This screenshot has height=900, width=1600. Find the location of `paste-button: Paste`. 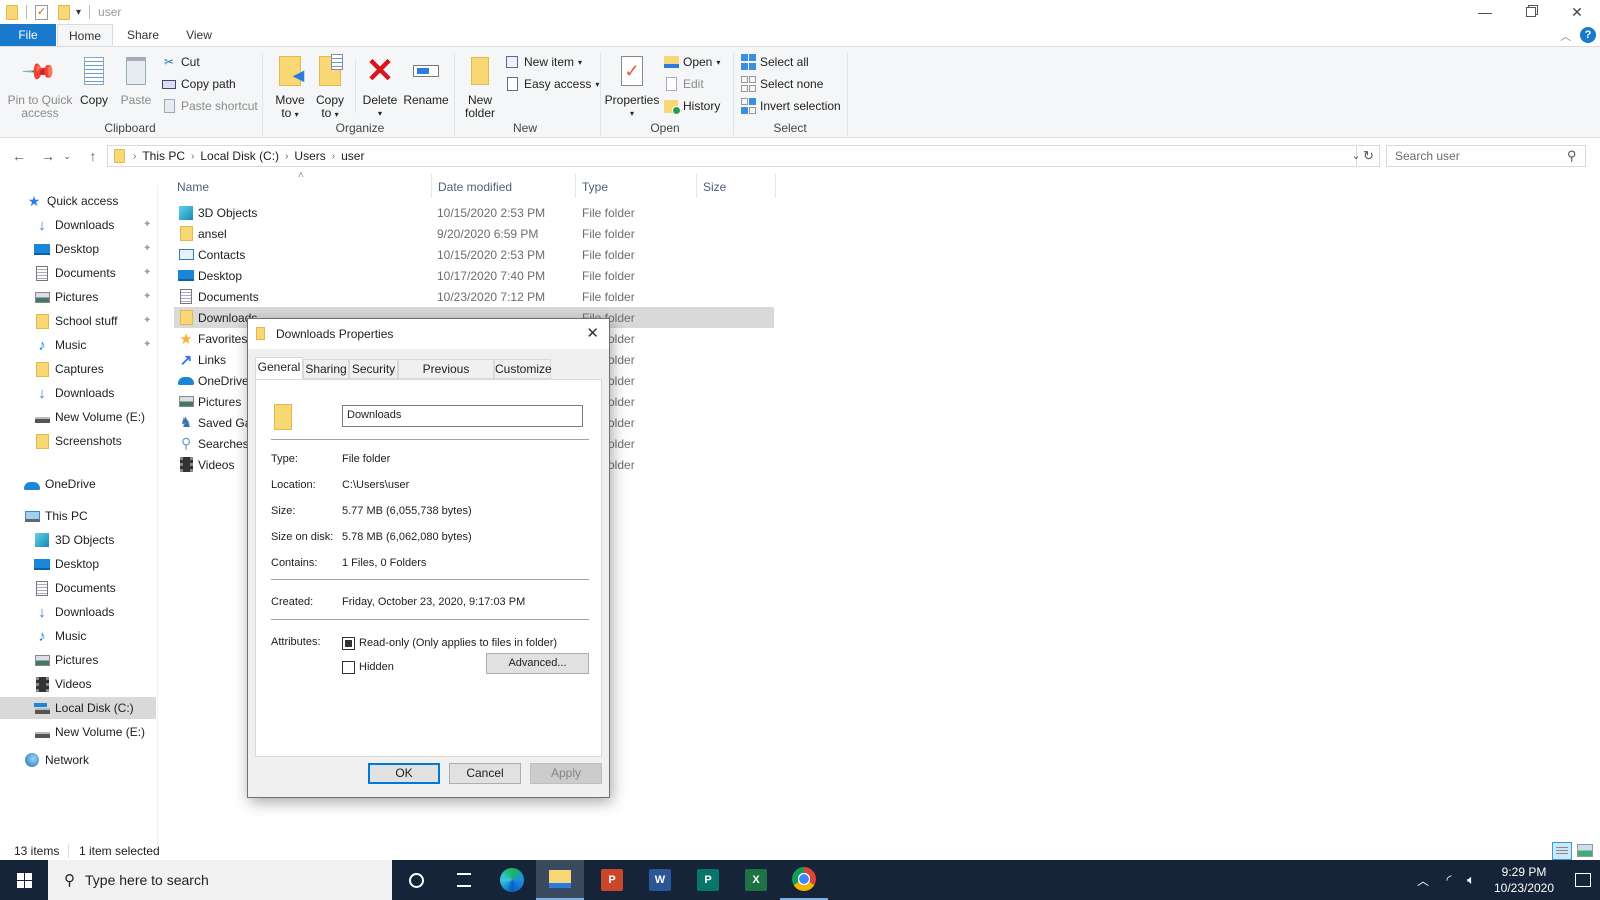

paste-button: Paste is located at coordinates (136, 79).